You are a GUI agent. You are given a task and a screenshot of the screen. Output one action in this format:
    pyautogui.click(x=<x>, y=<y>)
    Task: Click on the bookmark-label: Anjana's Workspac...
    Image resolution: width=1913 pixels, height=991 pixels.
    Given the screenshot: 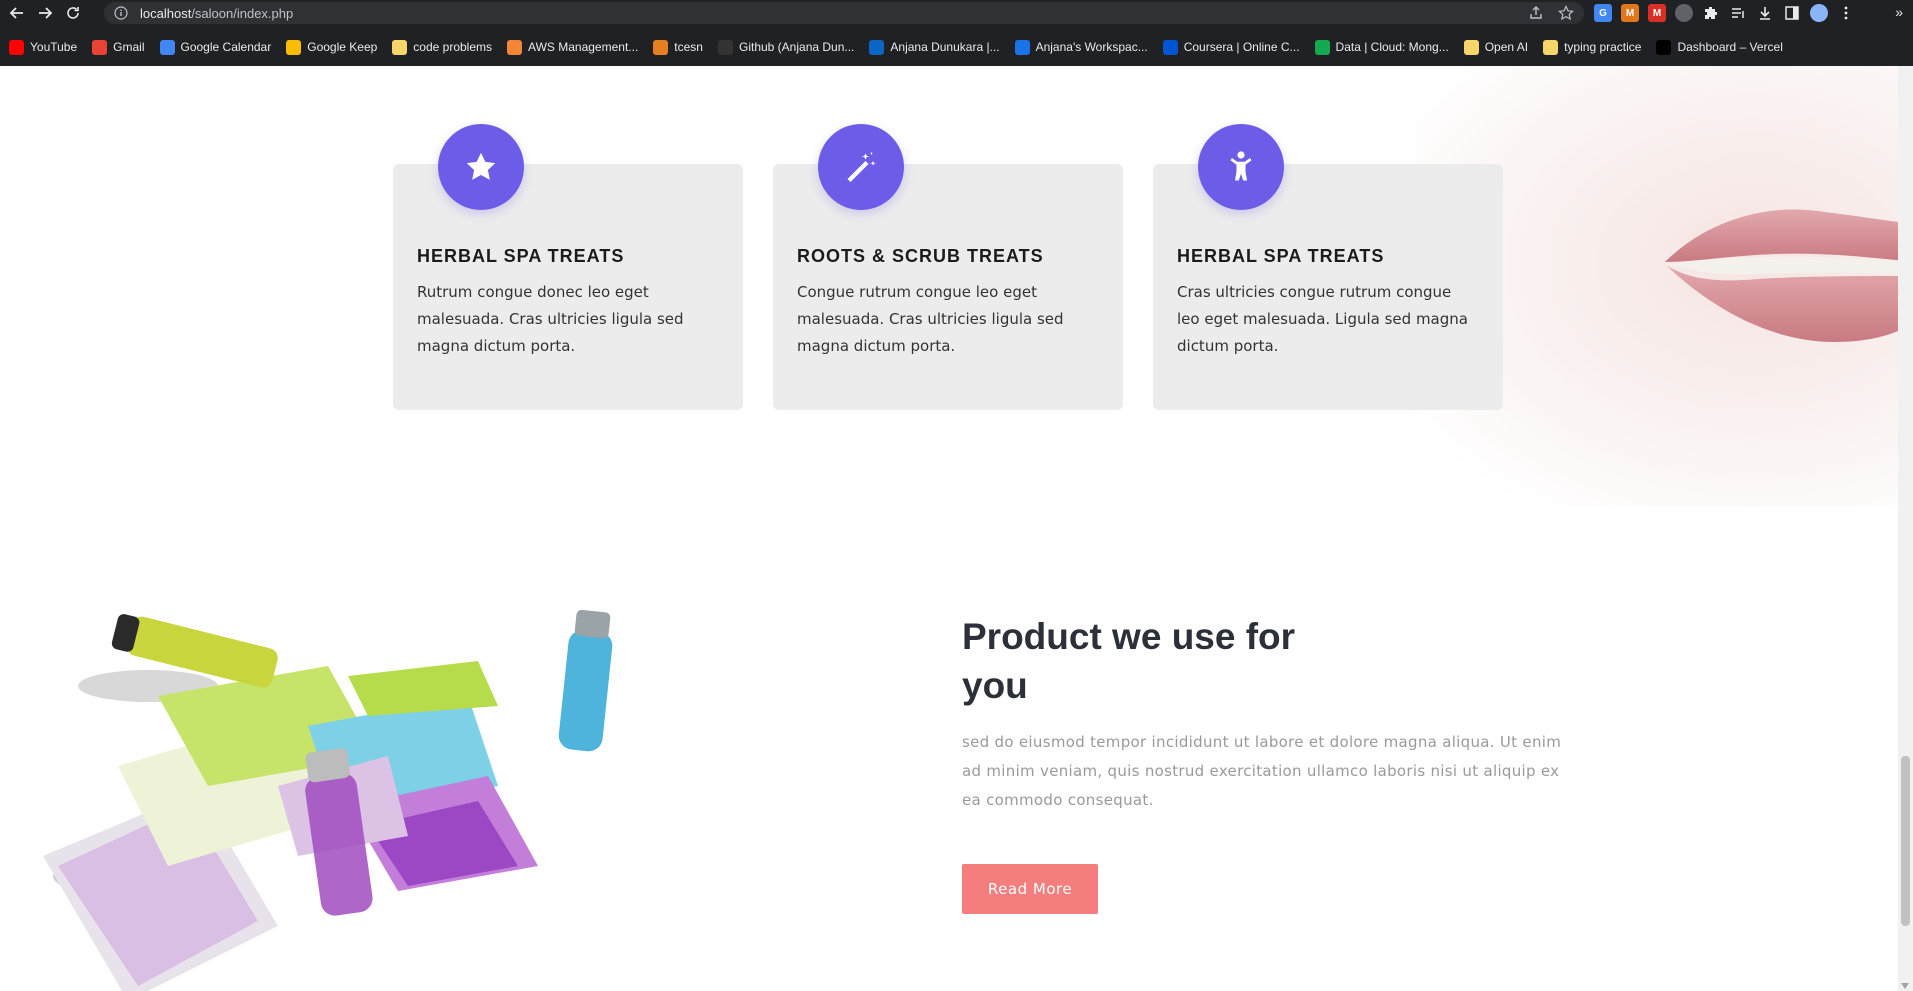 What is the action you would take?
    pyautogui.click(x=1091, y=47)
    